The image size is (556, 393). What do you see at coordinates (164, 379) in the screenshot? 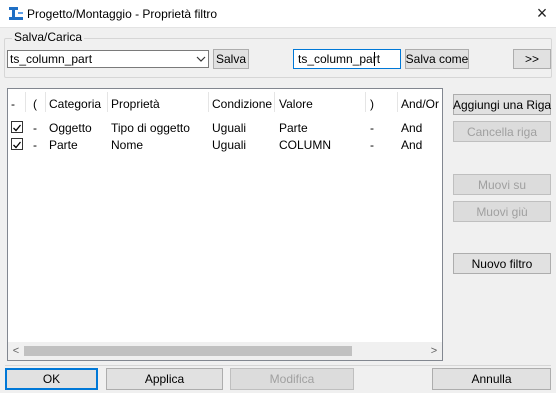
I see `apply-button: Applica` at bounding box center [164, 379].